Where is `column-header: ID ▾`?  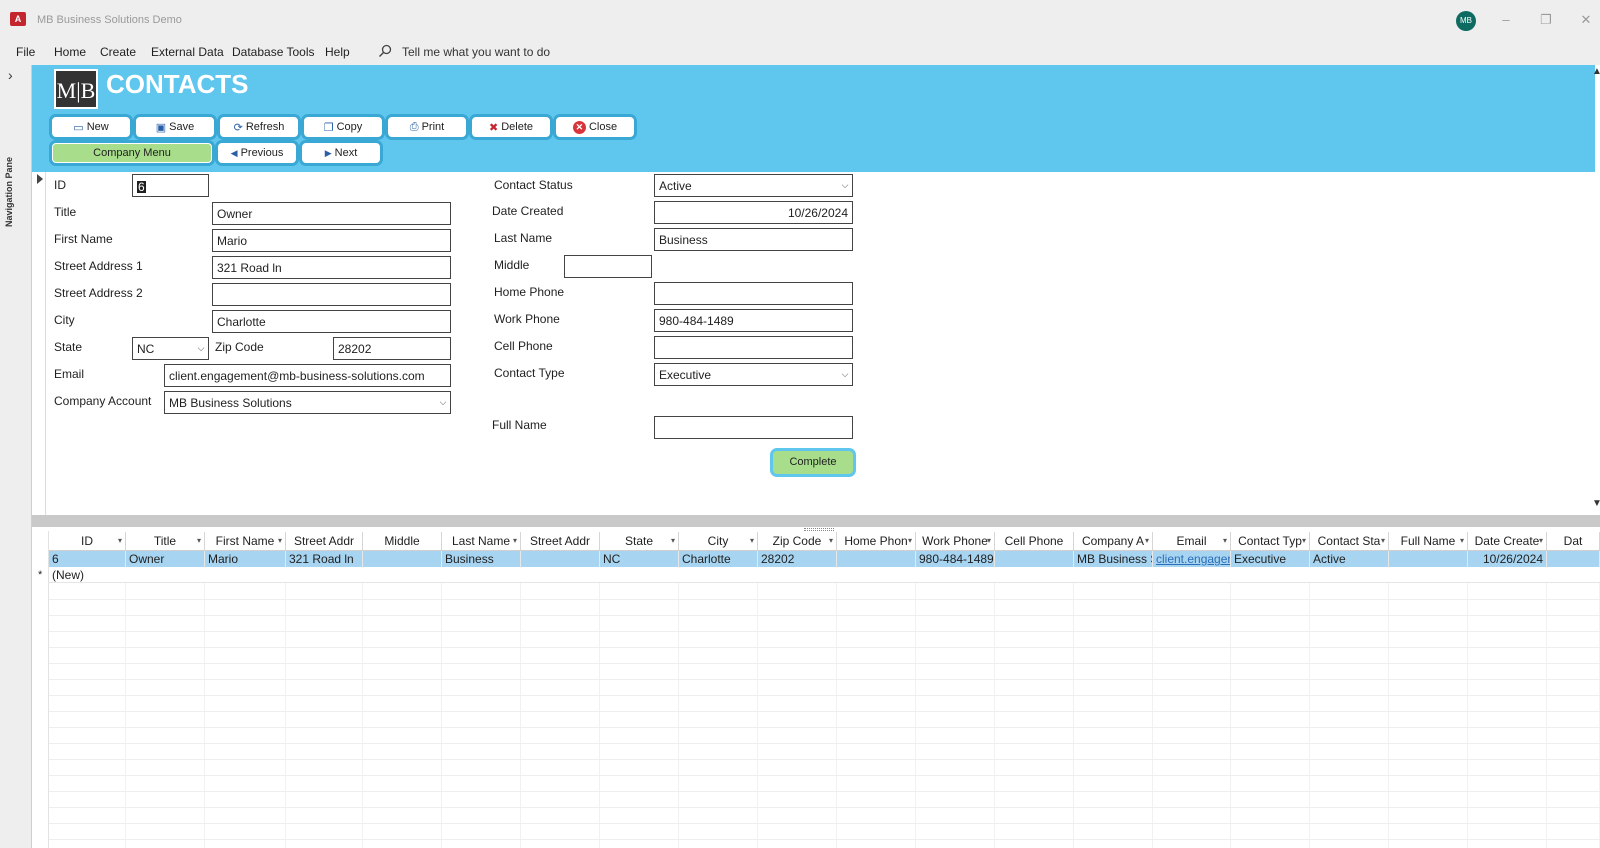 column-header: ID ▾ is located at coordinates (87, 541).